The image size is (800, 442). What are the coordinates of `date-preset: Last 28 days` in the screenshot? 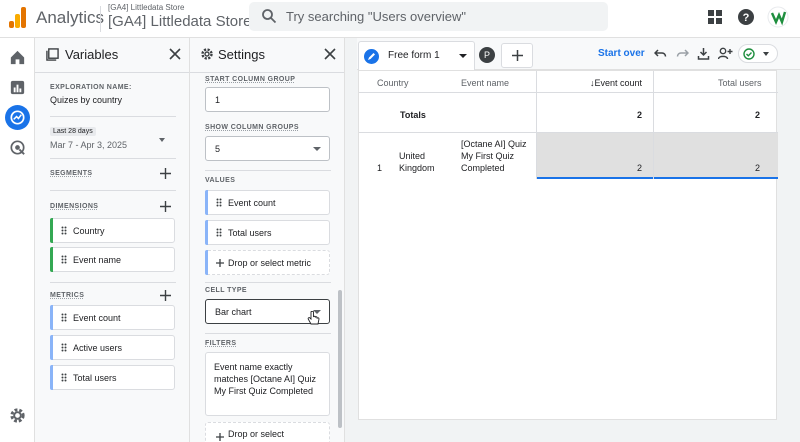 It's located at (73, 131).